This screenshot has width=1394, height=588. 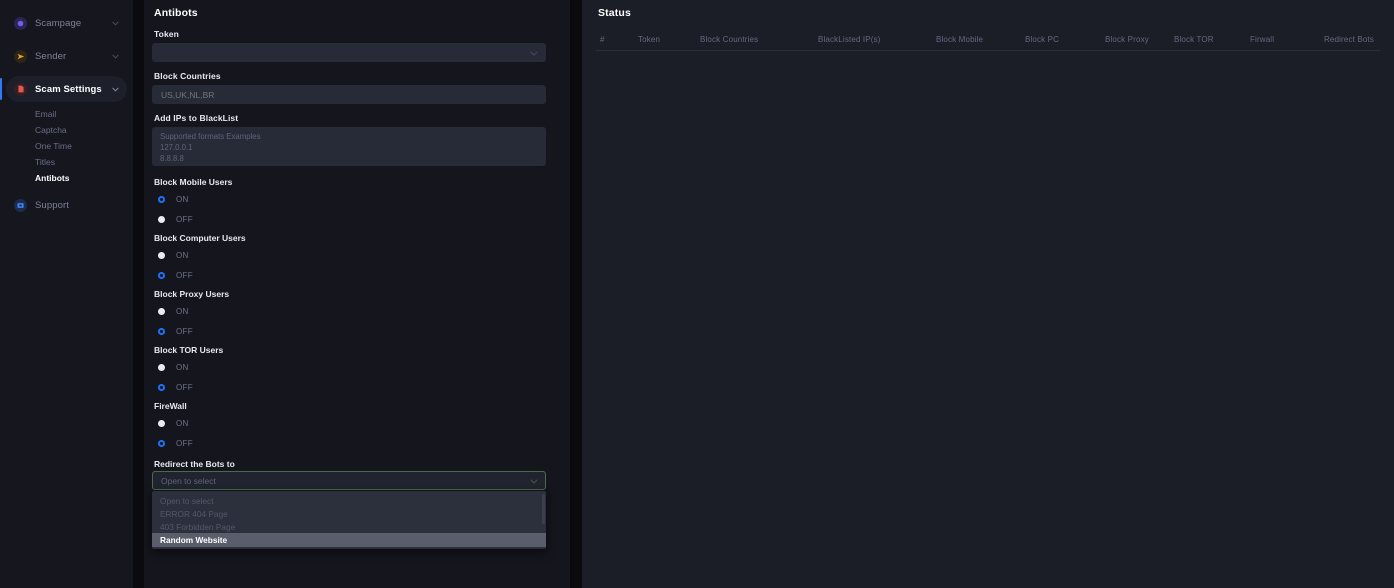 I want to click on dropdown-option-403-forbidden: 403 Forbidden Page, so click(x=349, y=526).